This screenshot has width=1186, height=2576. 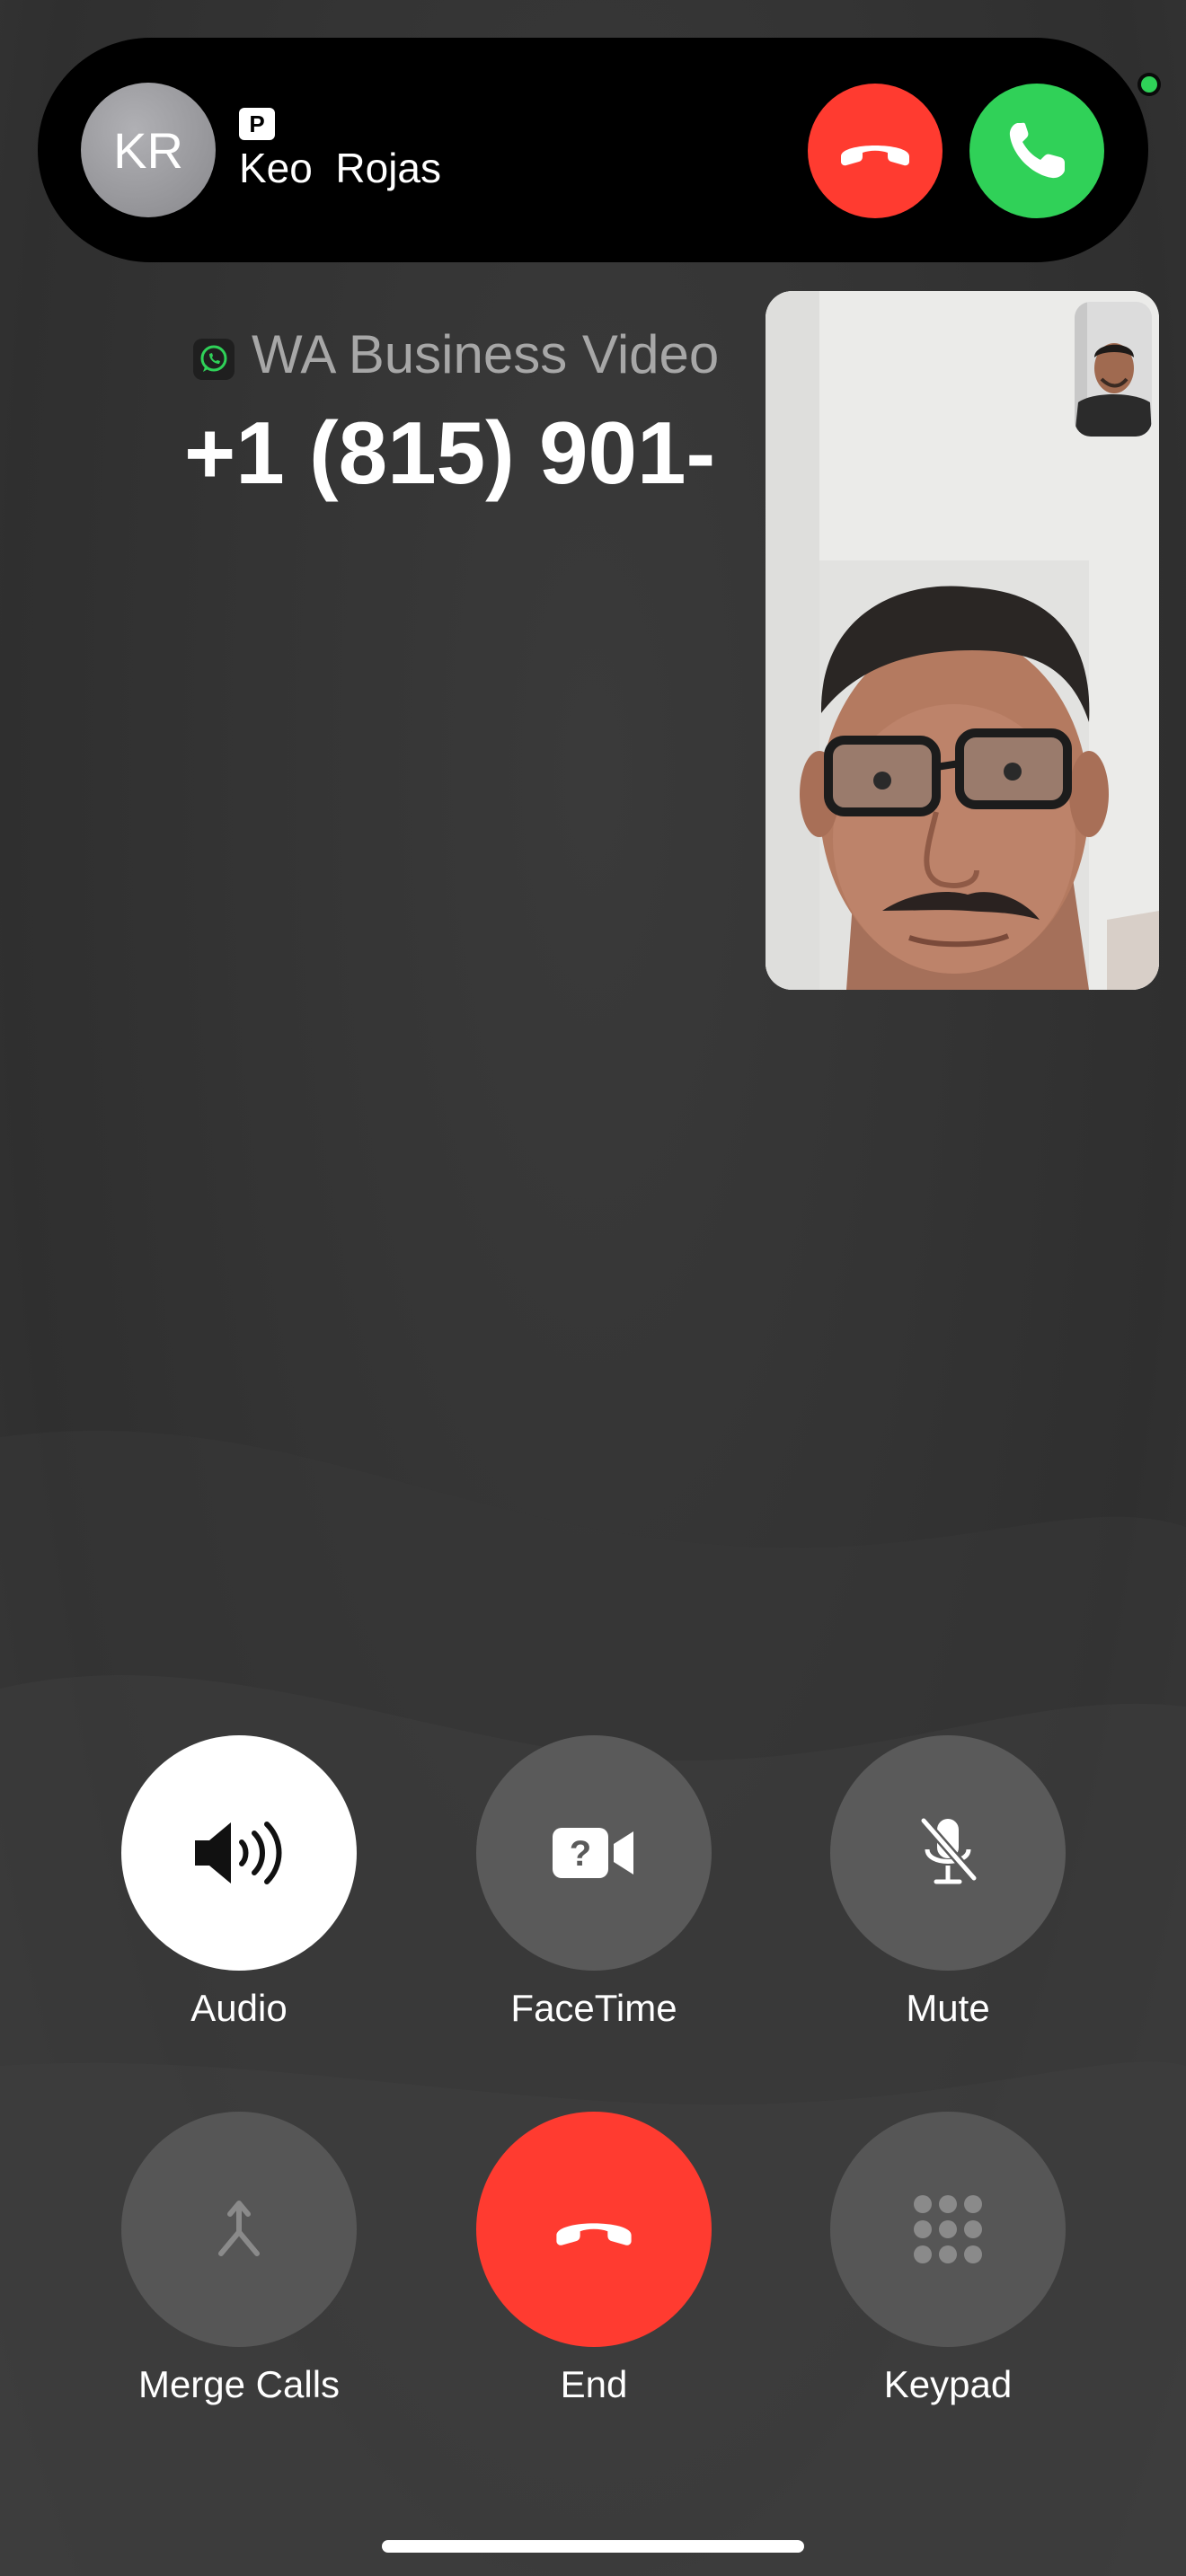 I want to click on mute-label: Mute, so click(x=948, y=2008).